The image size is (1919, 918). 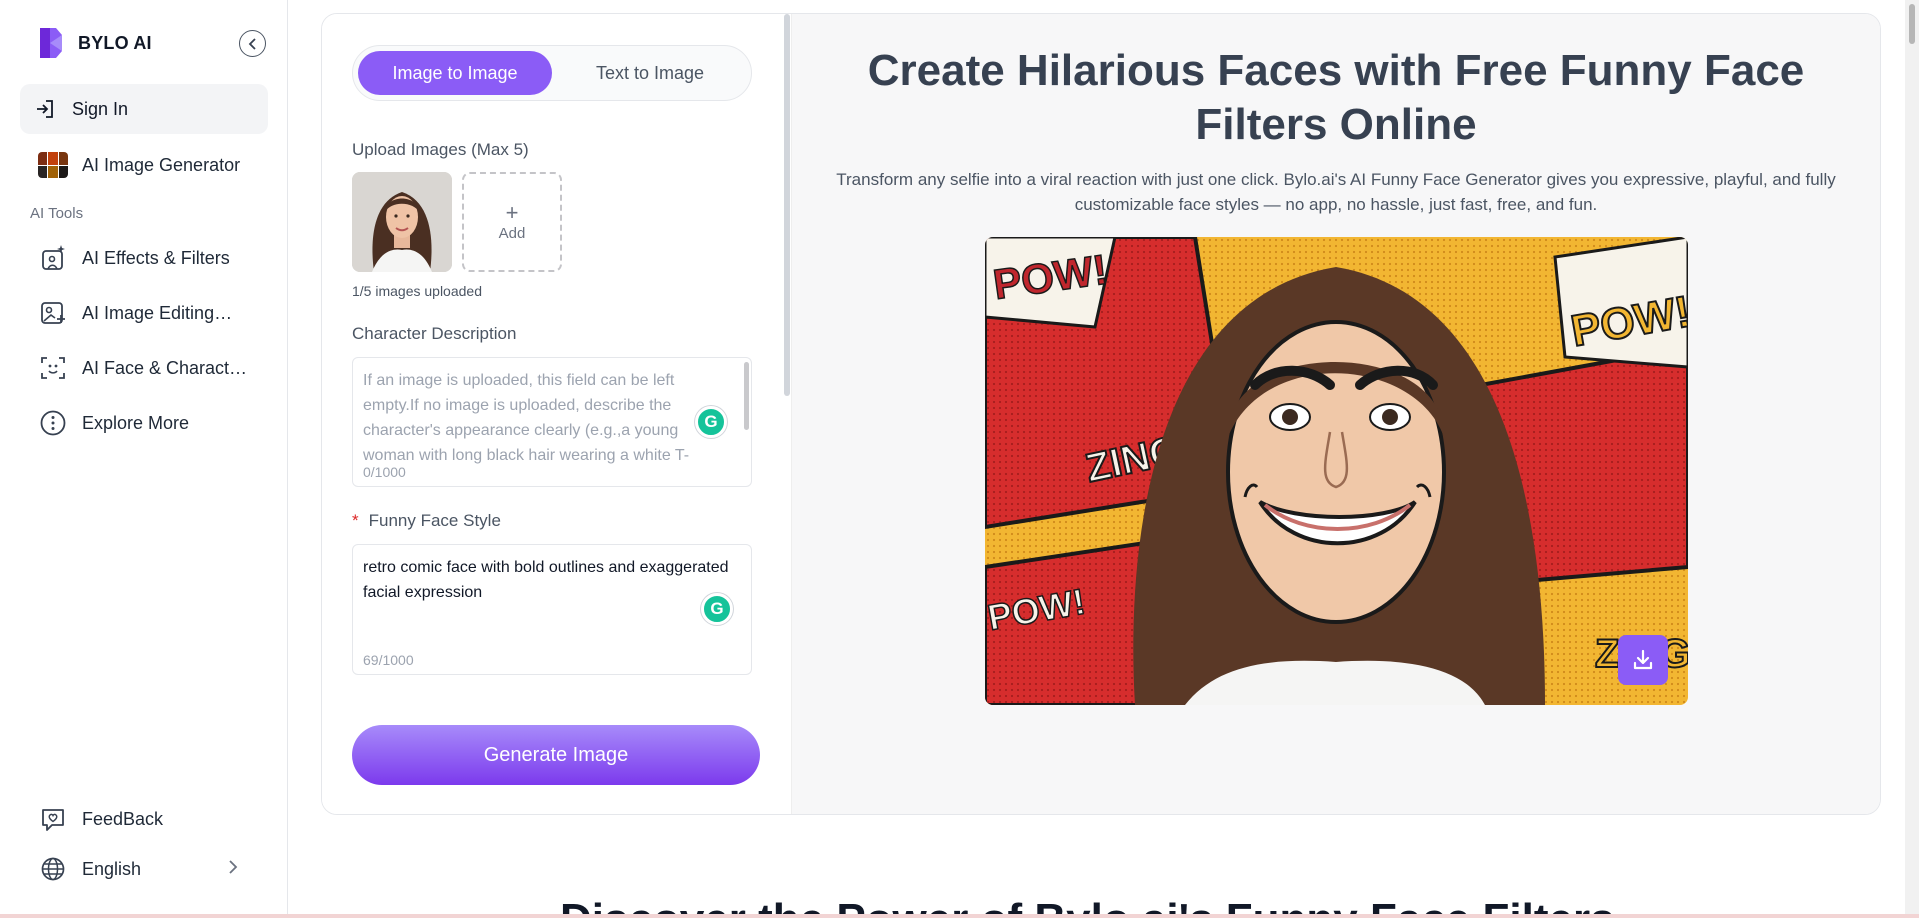 What do you see at coordinates (45, 109) in the screenshot?
I see `sign-in-icon` at bounding box center [45, 109].